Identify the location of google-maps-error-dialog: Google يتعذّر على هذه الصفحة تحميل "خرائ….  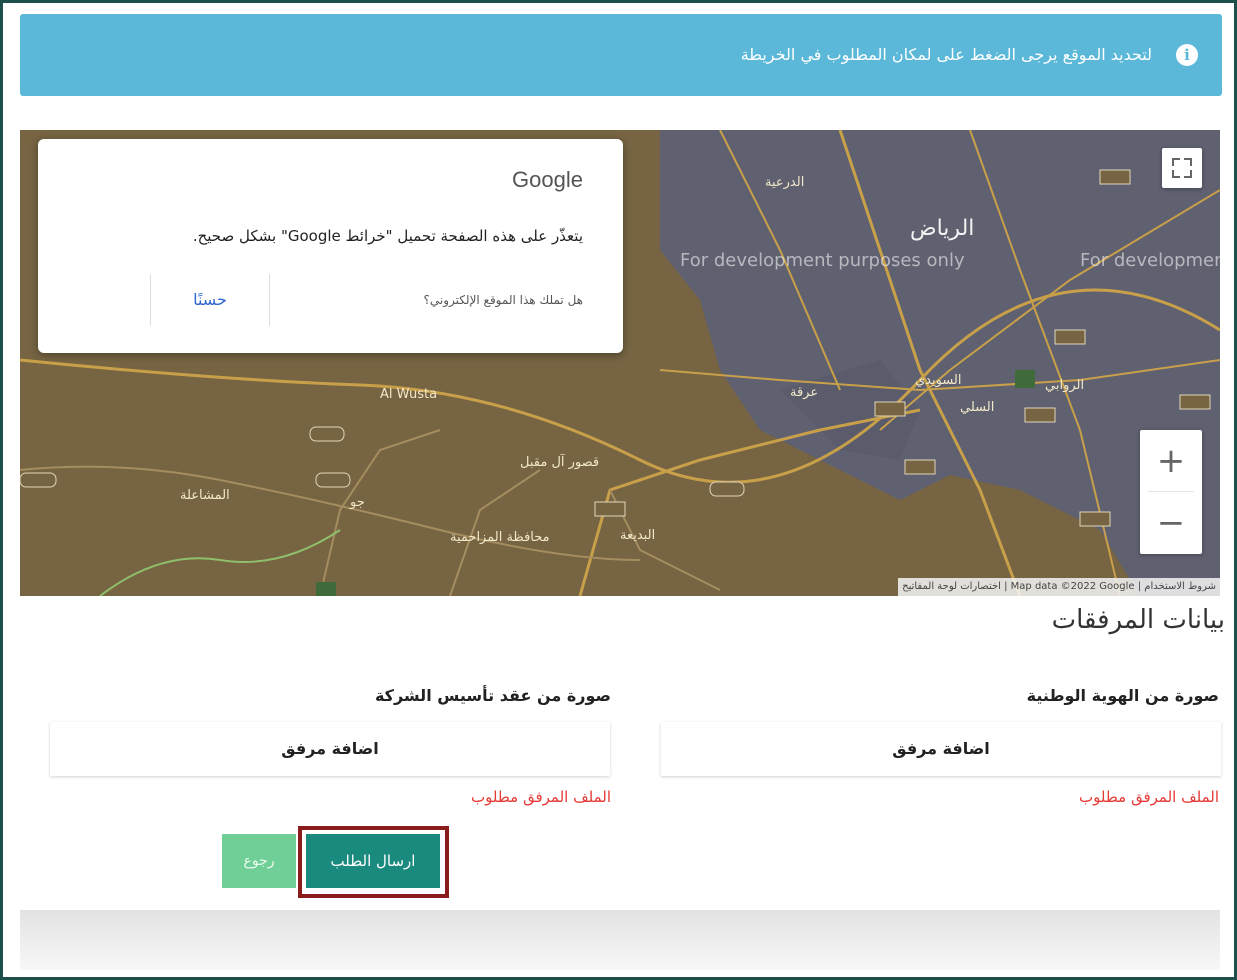
(330, 246).